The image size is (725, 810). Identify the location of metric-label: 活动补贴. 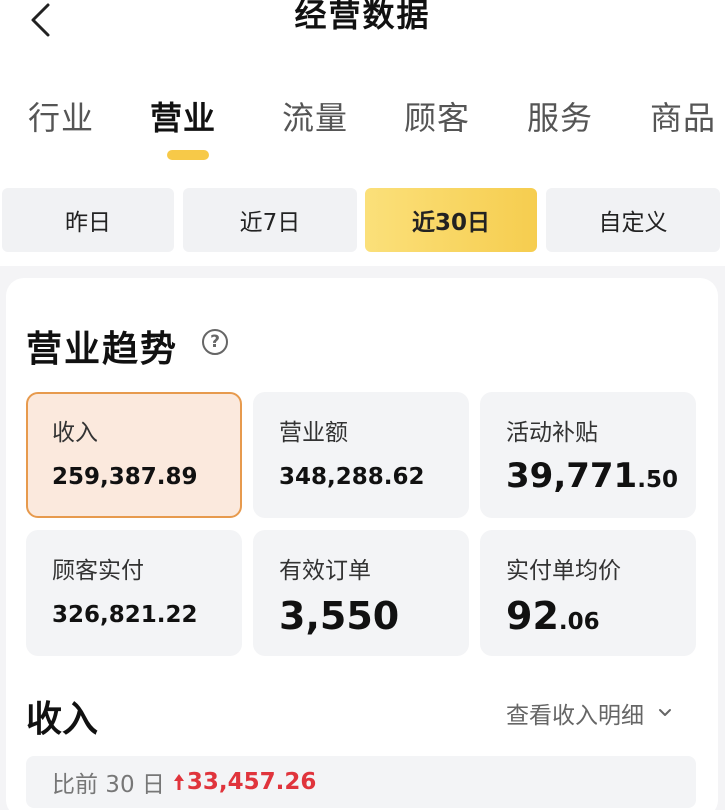
(552, 433).